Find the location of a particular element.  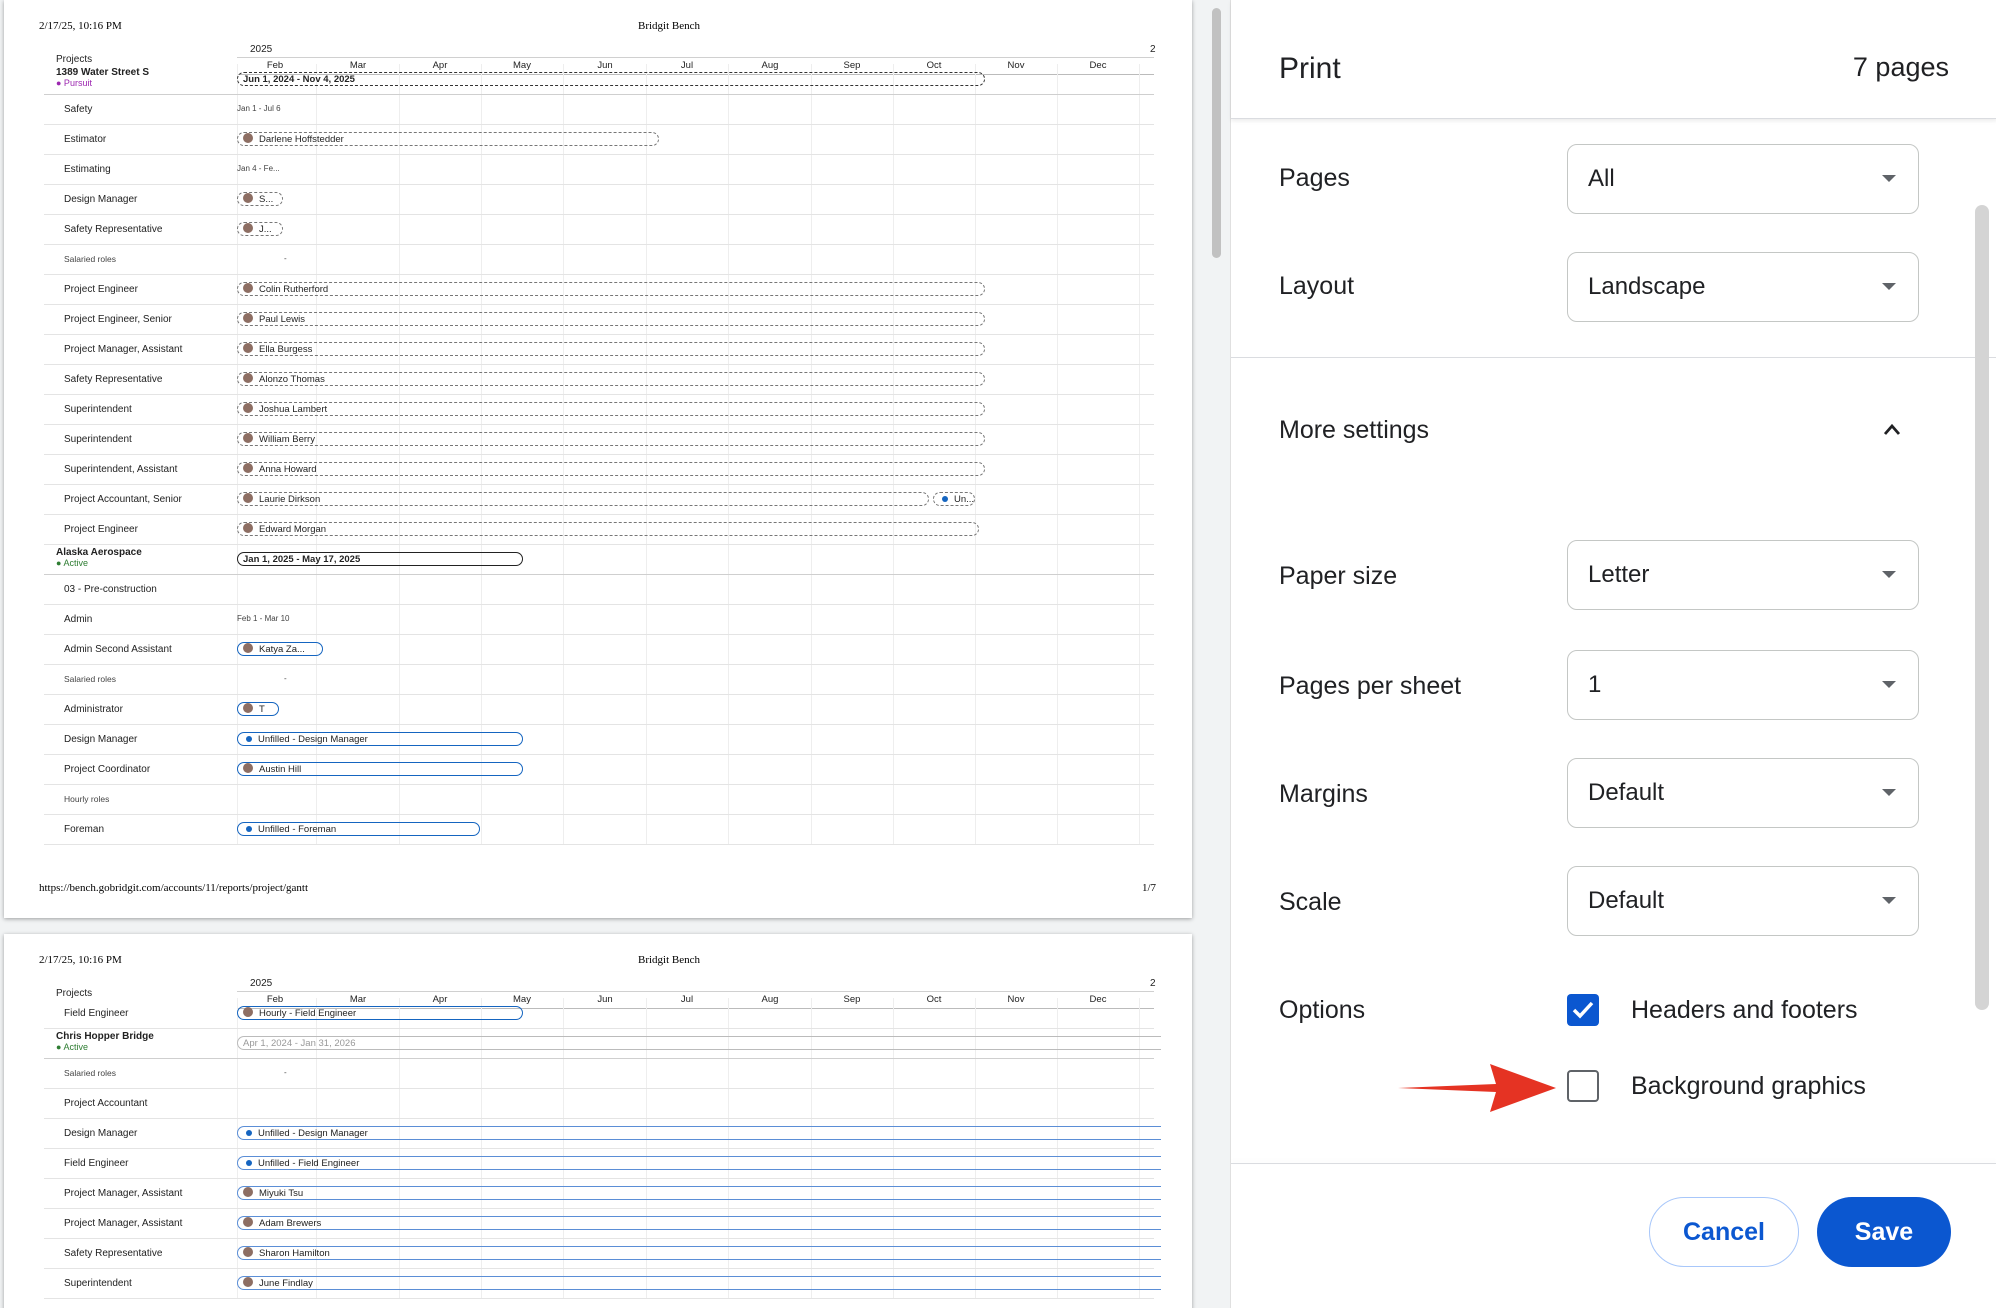

gantt-bar: Hourly - Field Engineer is located at coordinates (380, 1013).